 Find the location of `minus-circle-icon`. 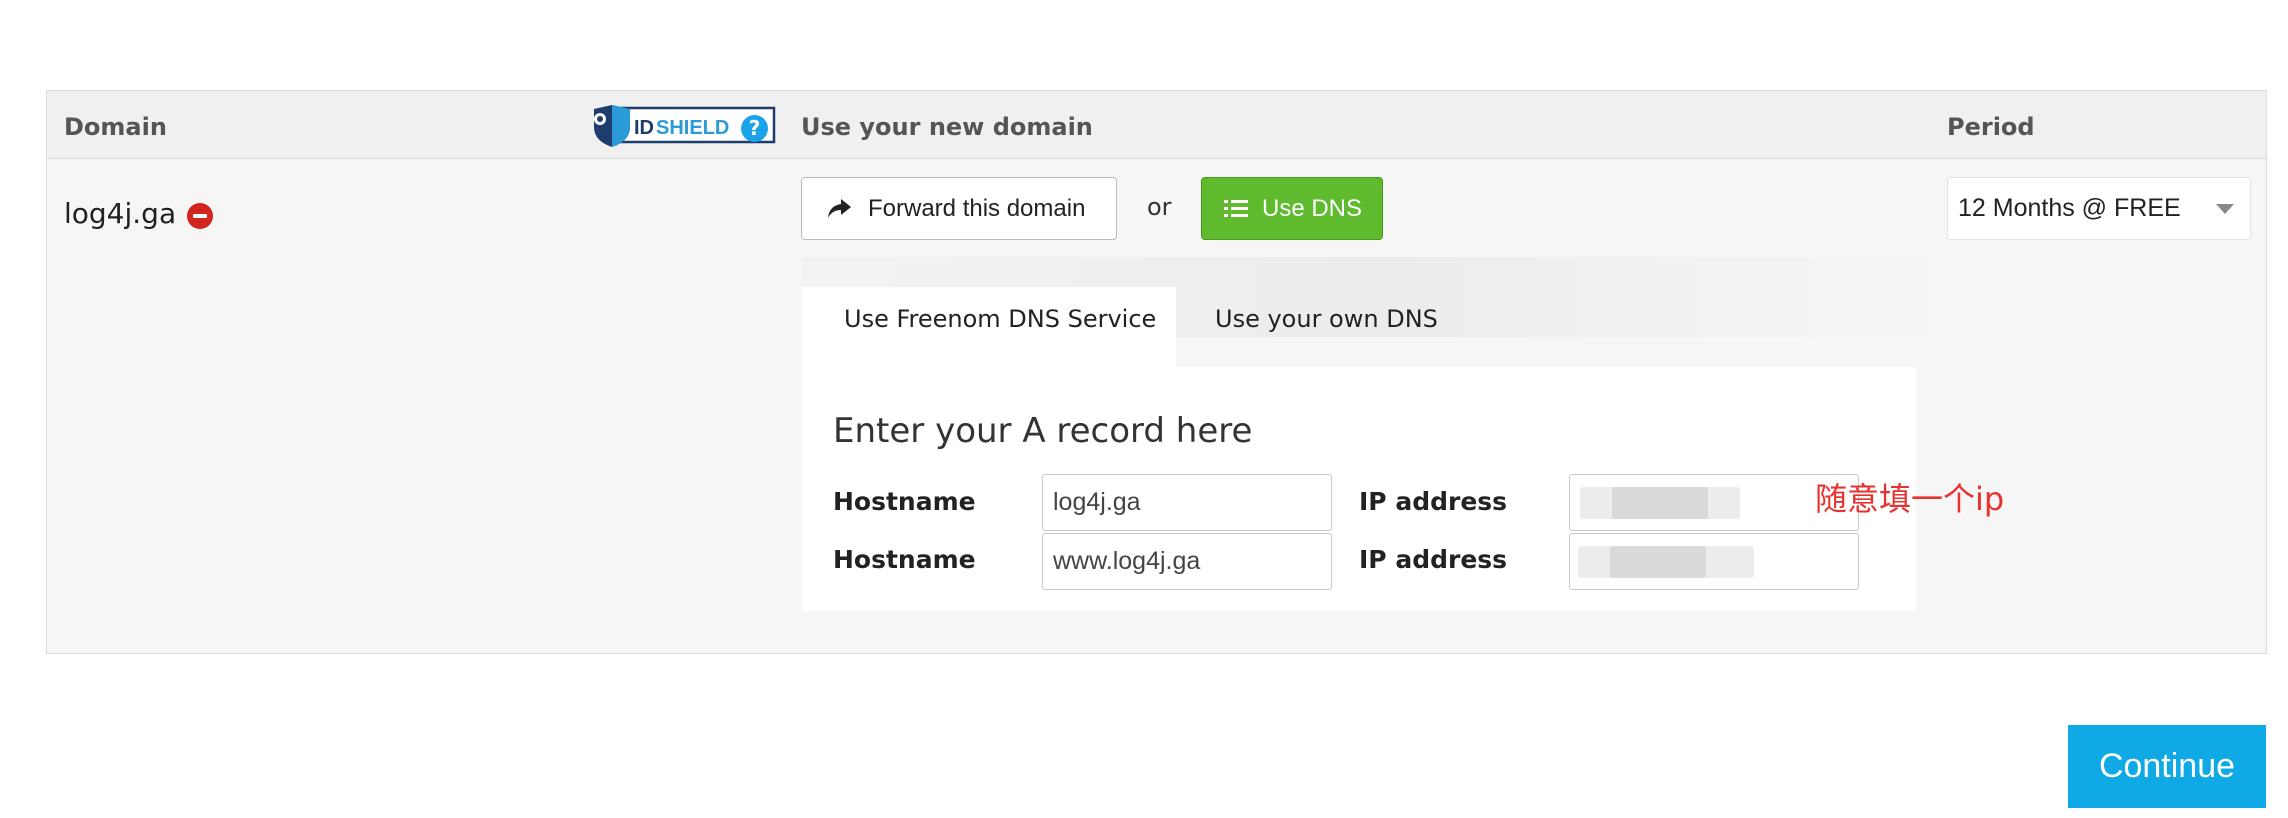

minus-circle-icon is located at coordinates (200, 216).